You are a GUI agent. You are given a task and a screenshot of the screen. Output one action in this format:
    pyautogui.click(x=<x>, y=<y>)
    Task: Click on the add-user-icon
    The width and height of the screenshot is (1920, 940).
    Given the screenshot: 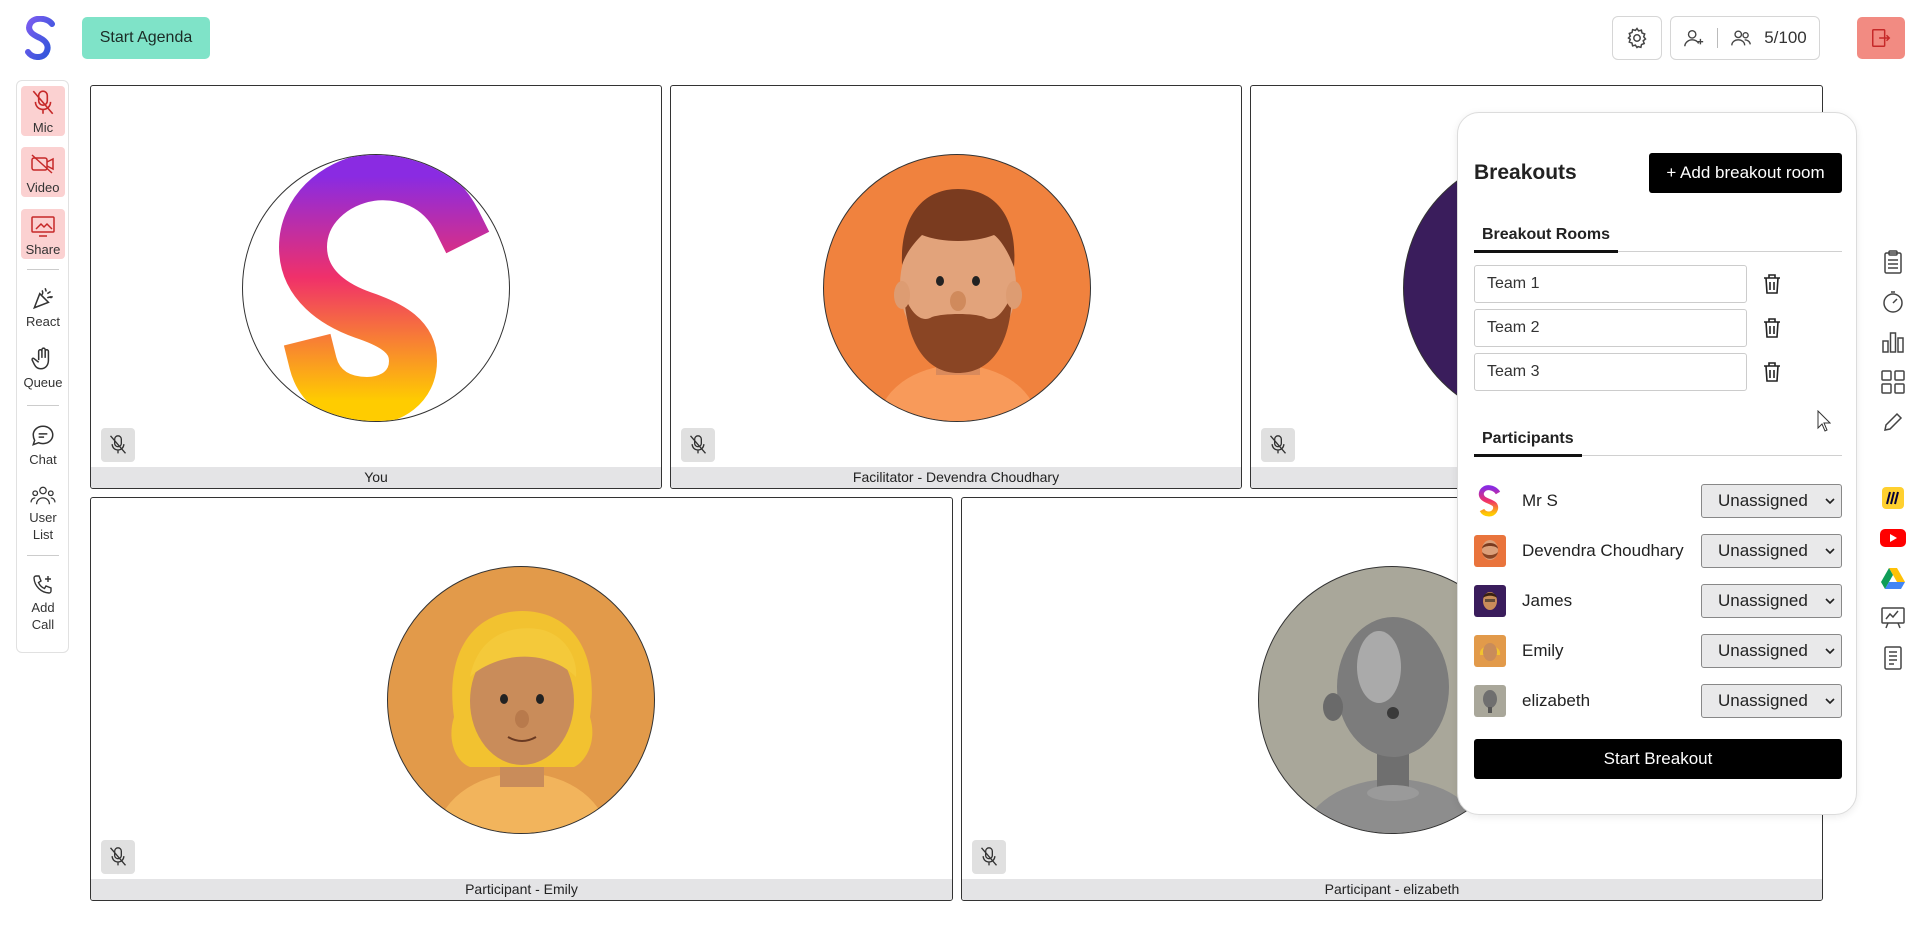 What is the action you would take?
    pyautogui.click(x=1694, y=38)
    